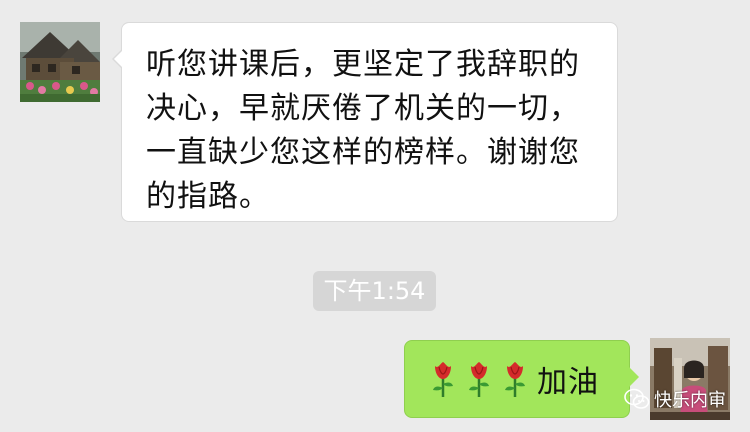 The width and height of the screenshot is (750, 432). I want to click on house-photo-icon, so click(60, 62).